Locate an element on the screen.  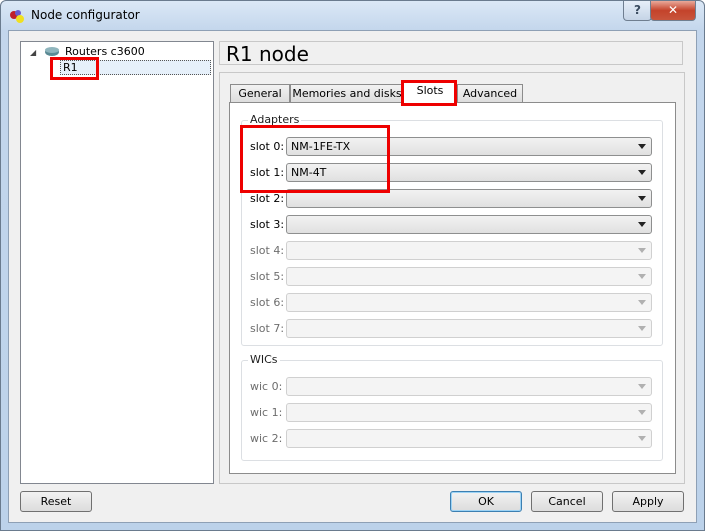
slot-4-label: slot 4: is located at coordinates (267, 250).